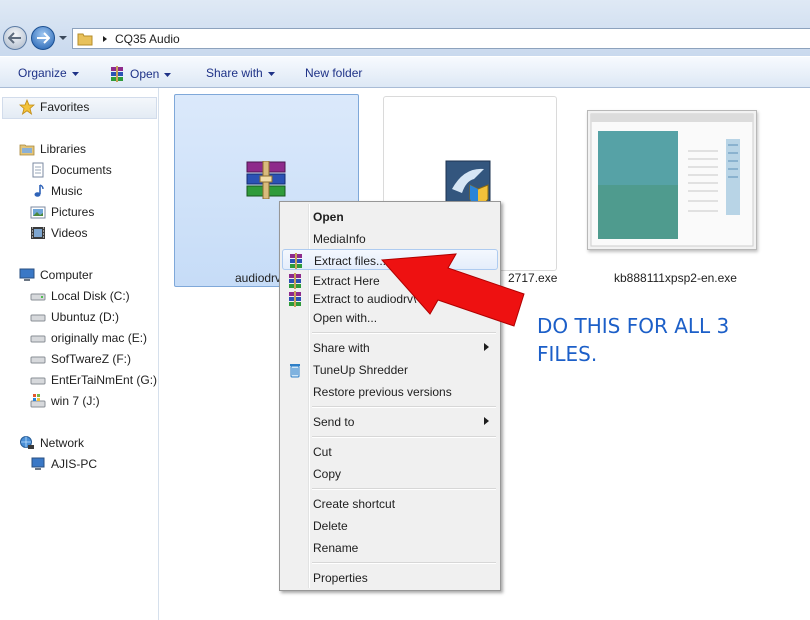 The image size is (810, 620). I want to click on menu-item-extract-here-label: Extract Here, so click(346, 281).